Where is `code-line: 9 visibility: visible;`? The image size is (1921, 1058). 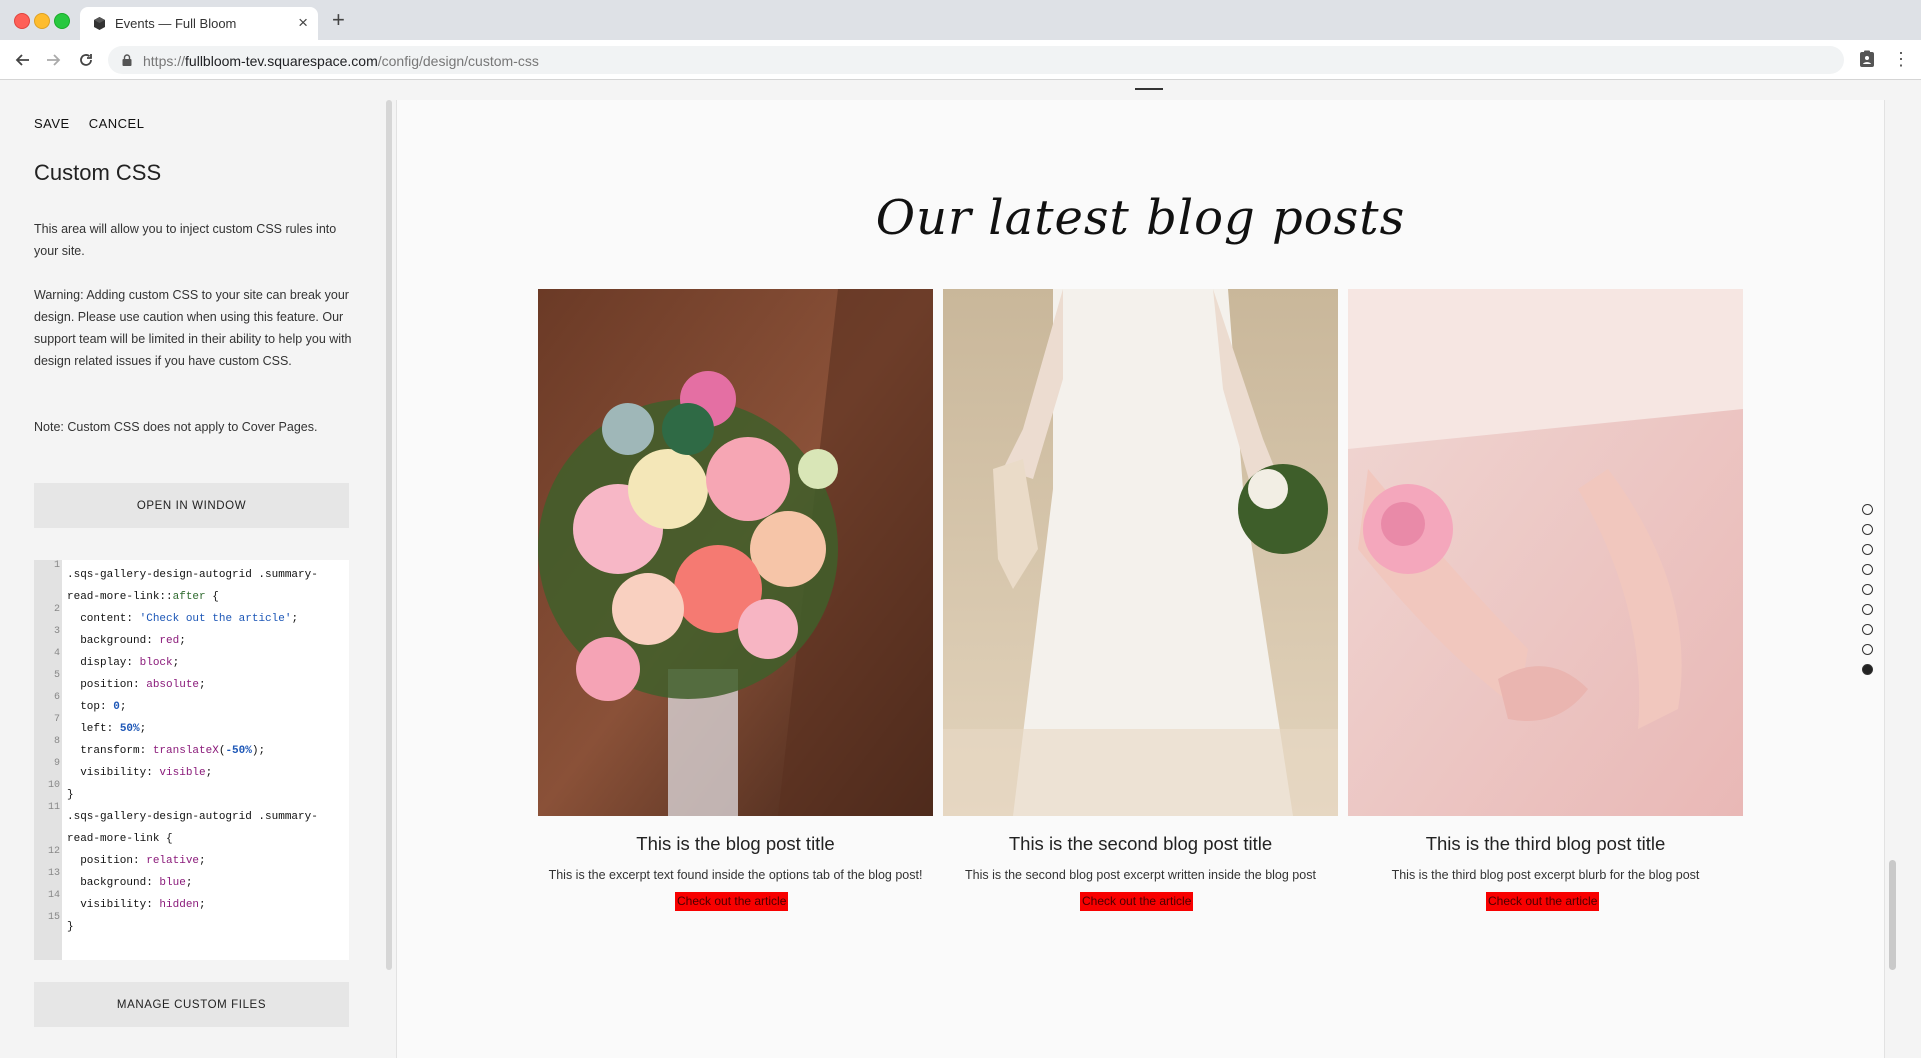 code-line: 9 visibility: visible; is located at coordinates (191, 771).